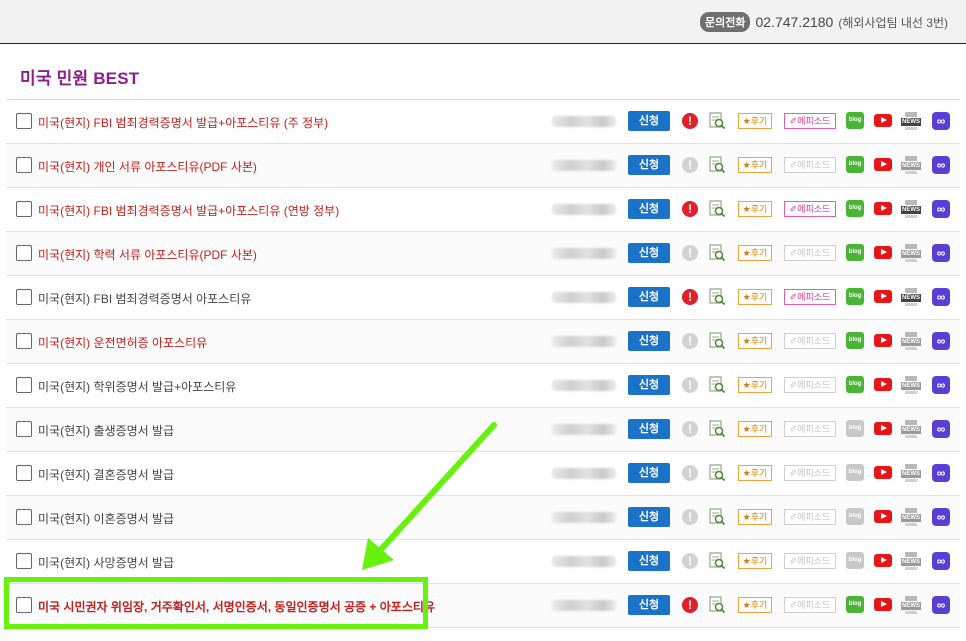  I want to click on service-name: 미국(현지) 학위증명서 발급+아포스티유, so click(137, 386).